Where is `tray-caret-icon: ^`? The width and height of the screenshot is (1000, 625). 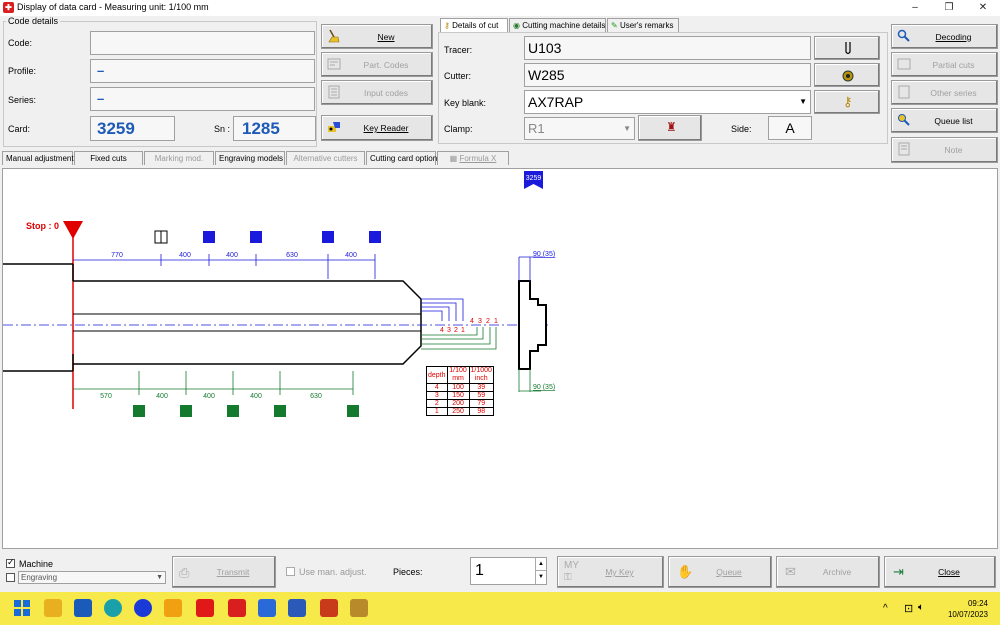 tray-caret-icon: ^ is located at coordinates (885, 608).